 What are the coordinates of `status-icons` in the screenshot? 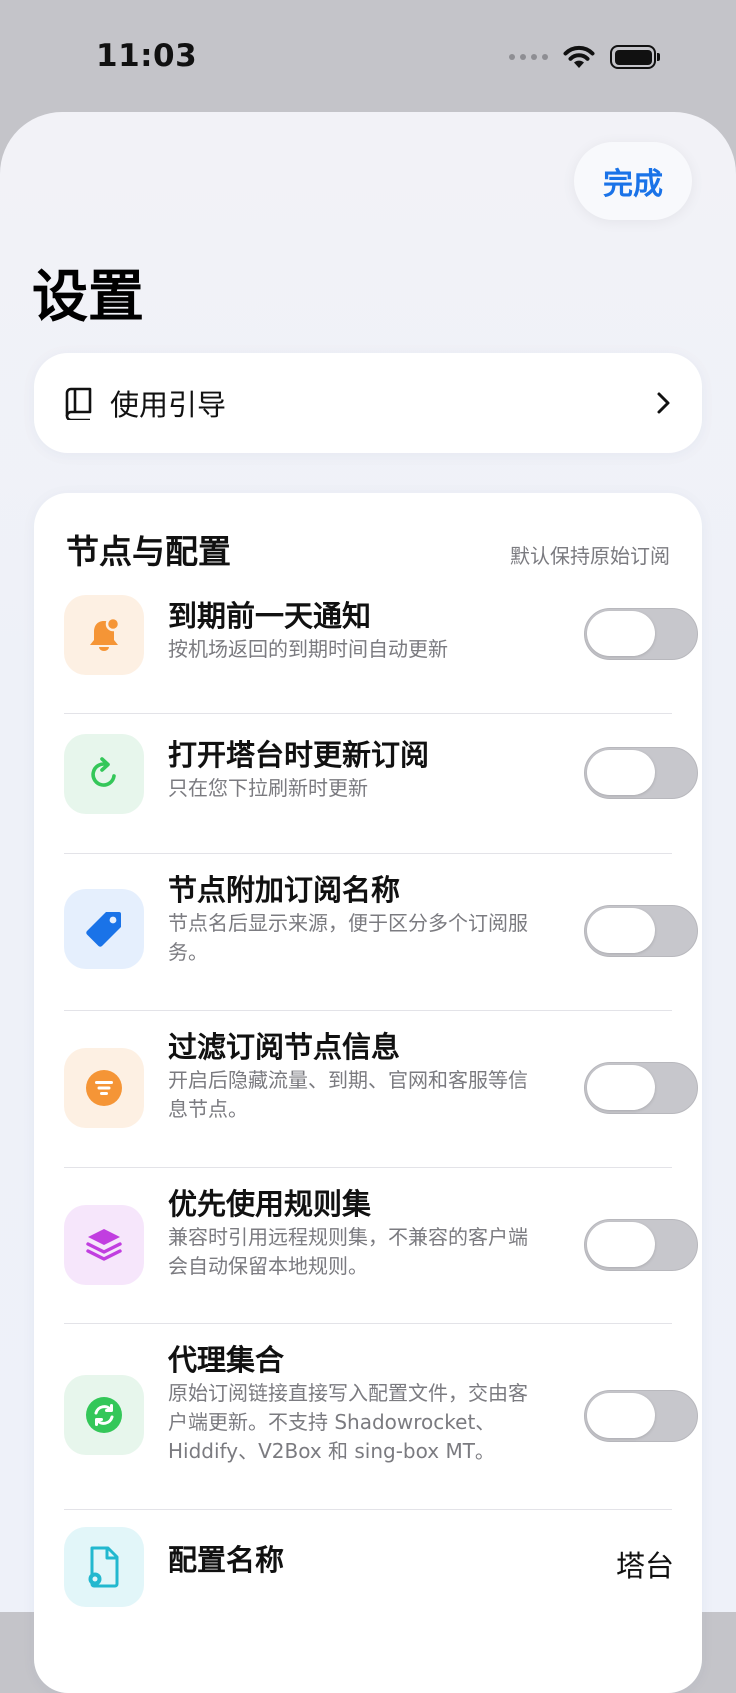 It's located at (584, 57).